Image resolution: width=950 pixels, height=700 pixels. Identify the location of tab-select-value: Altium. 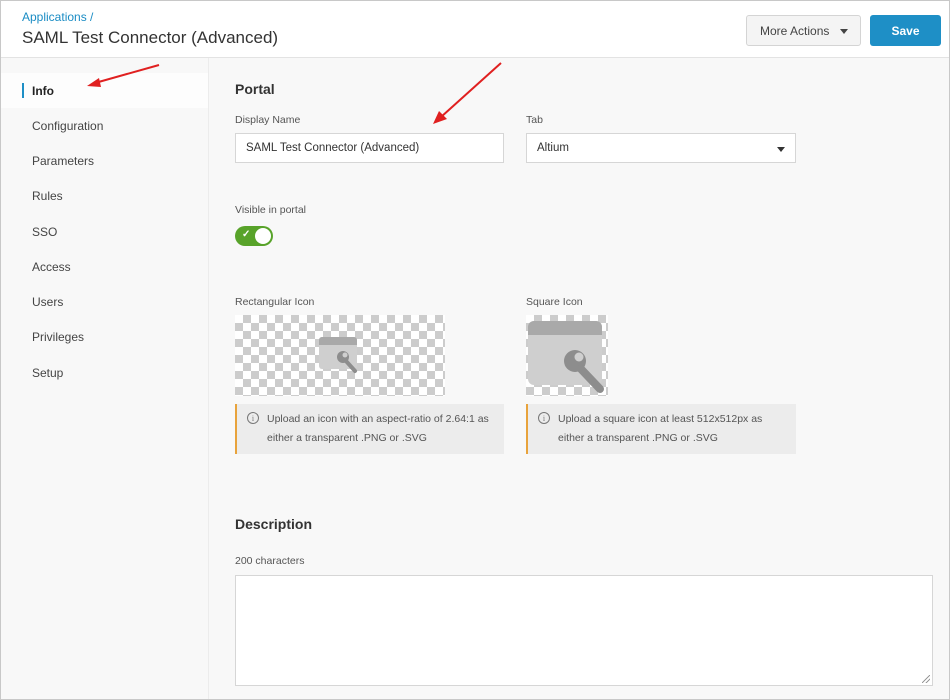
(553, 148).